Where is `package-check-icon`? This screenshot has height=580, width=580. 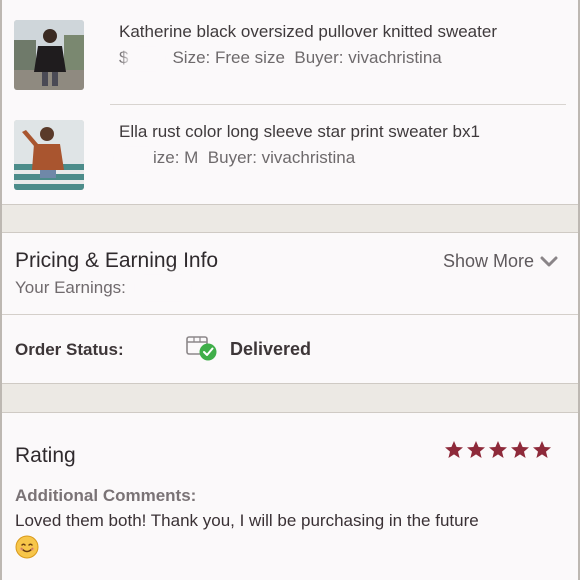
package-check-icon is located at coordinates (201, 348).